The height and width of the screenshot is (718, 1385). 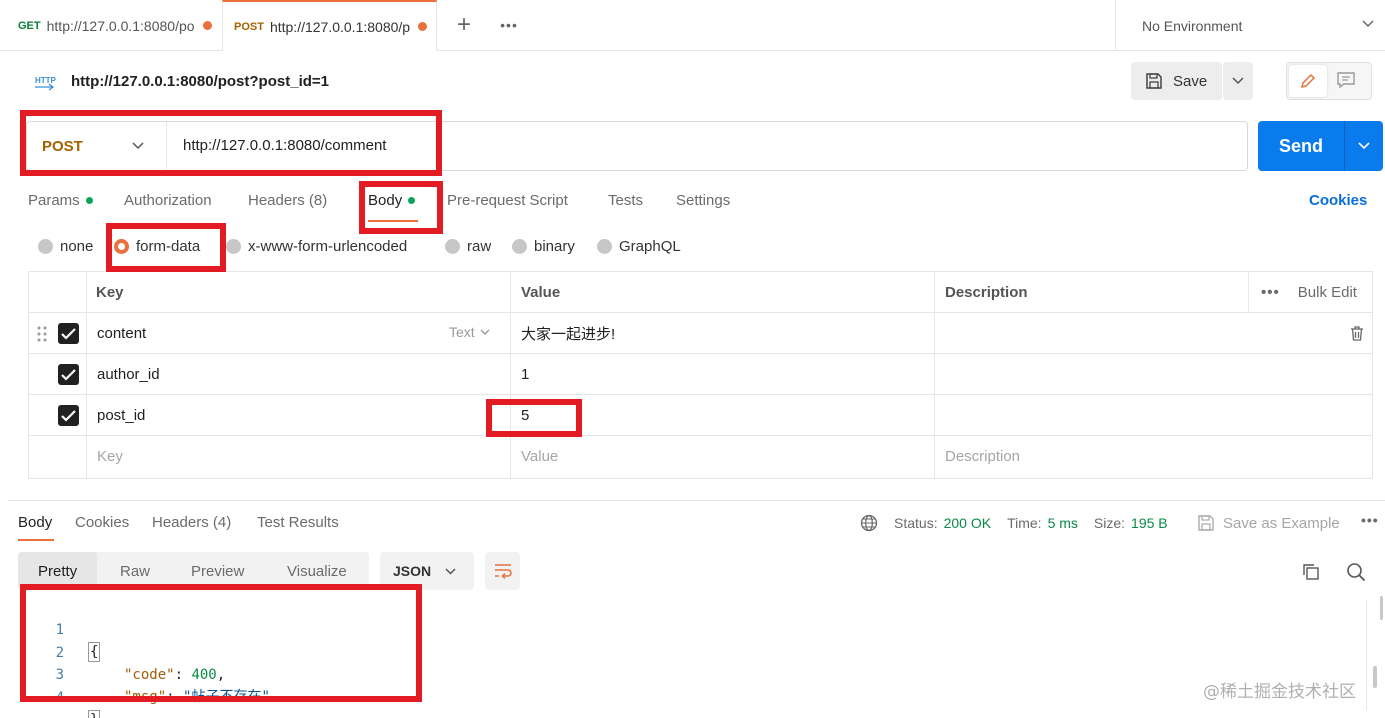 I want to click on response-tab-body: Body, so click(x=35, y=522).